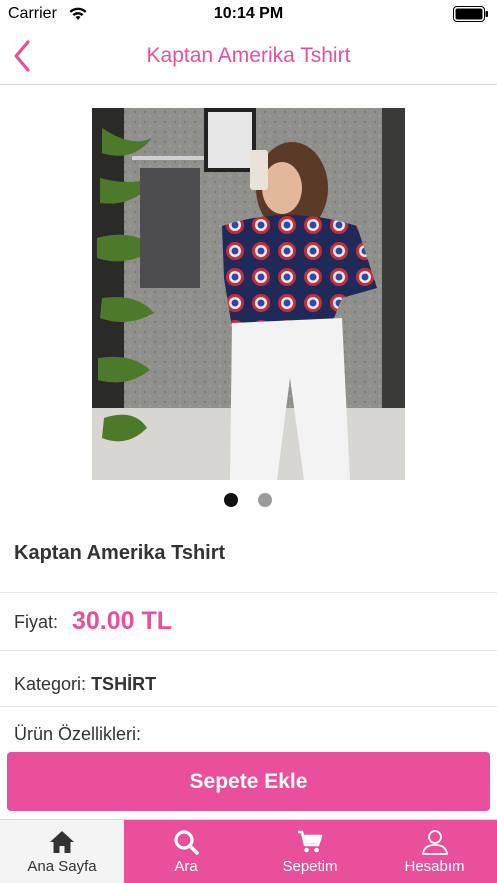 This screenshot has height=883, width=497. I want to click on pager-dot-active, so click(231, 500).